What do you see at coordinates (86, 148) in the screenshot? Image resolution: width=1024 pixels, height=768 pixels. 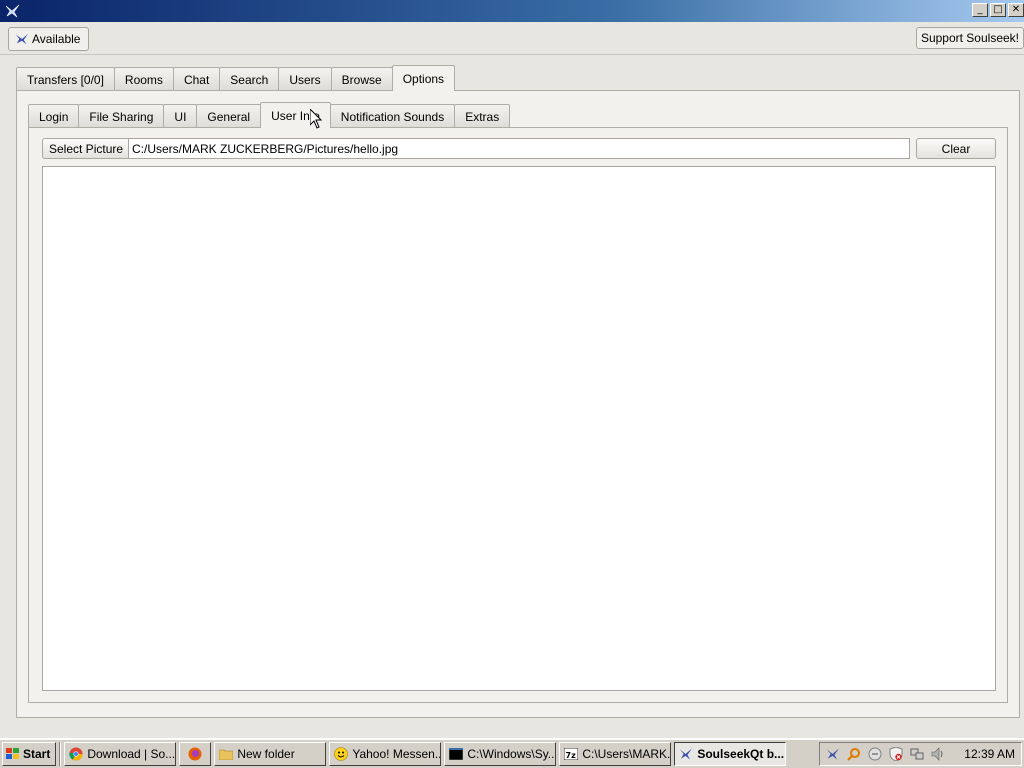 I see `select-picture-button: Select Picture` at bounding box center [86, 148].